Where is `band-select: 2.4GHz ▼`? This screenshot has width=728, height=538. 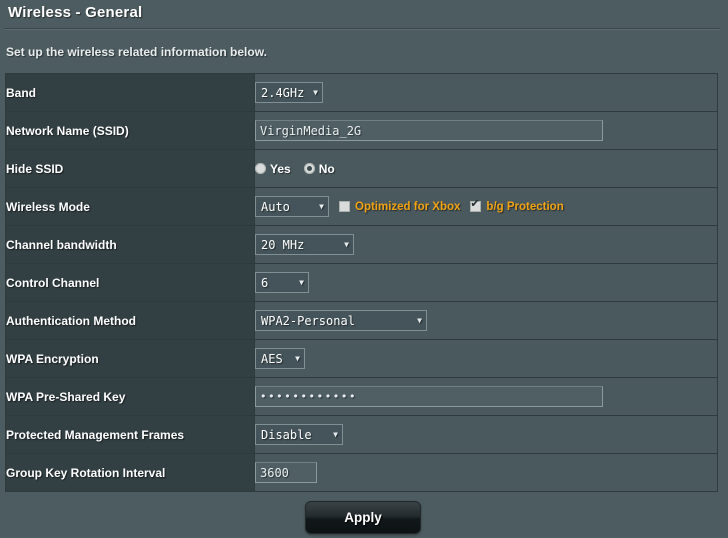
band-select: 2.4GHz ▼ is located at coordinates (289, 92).